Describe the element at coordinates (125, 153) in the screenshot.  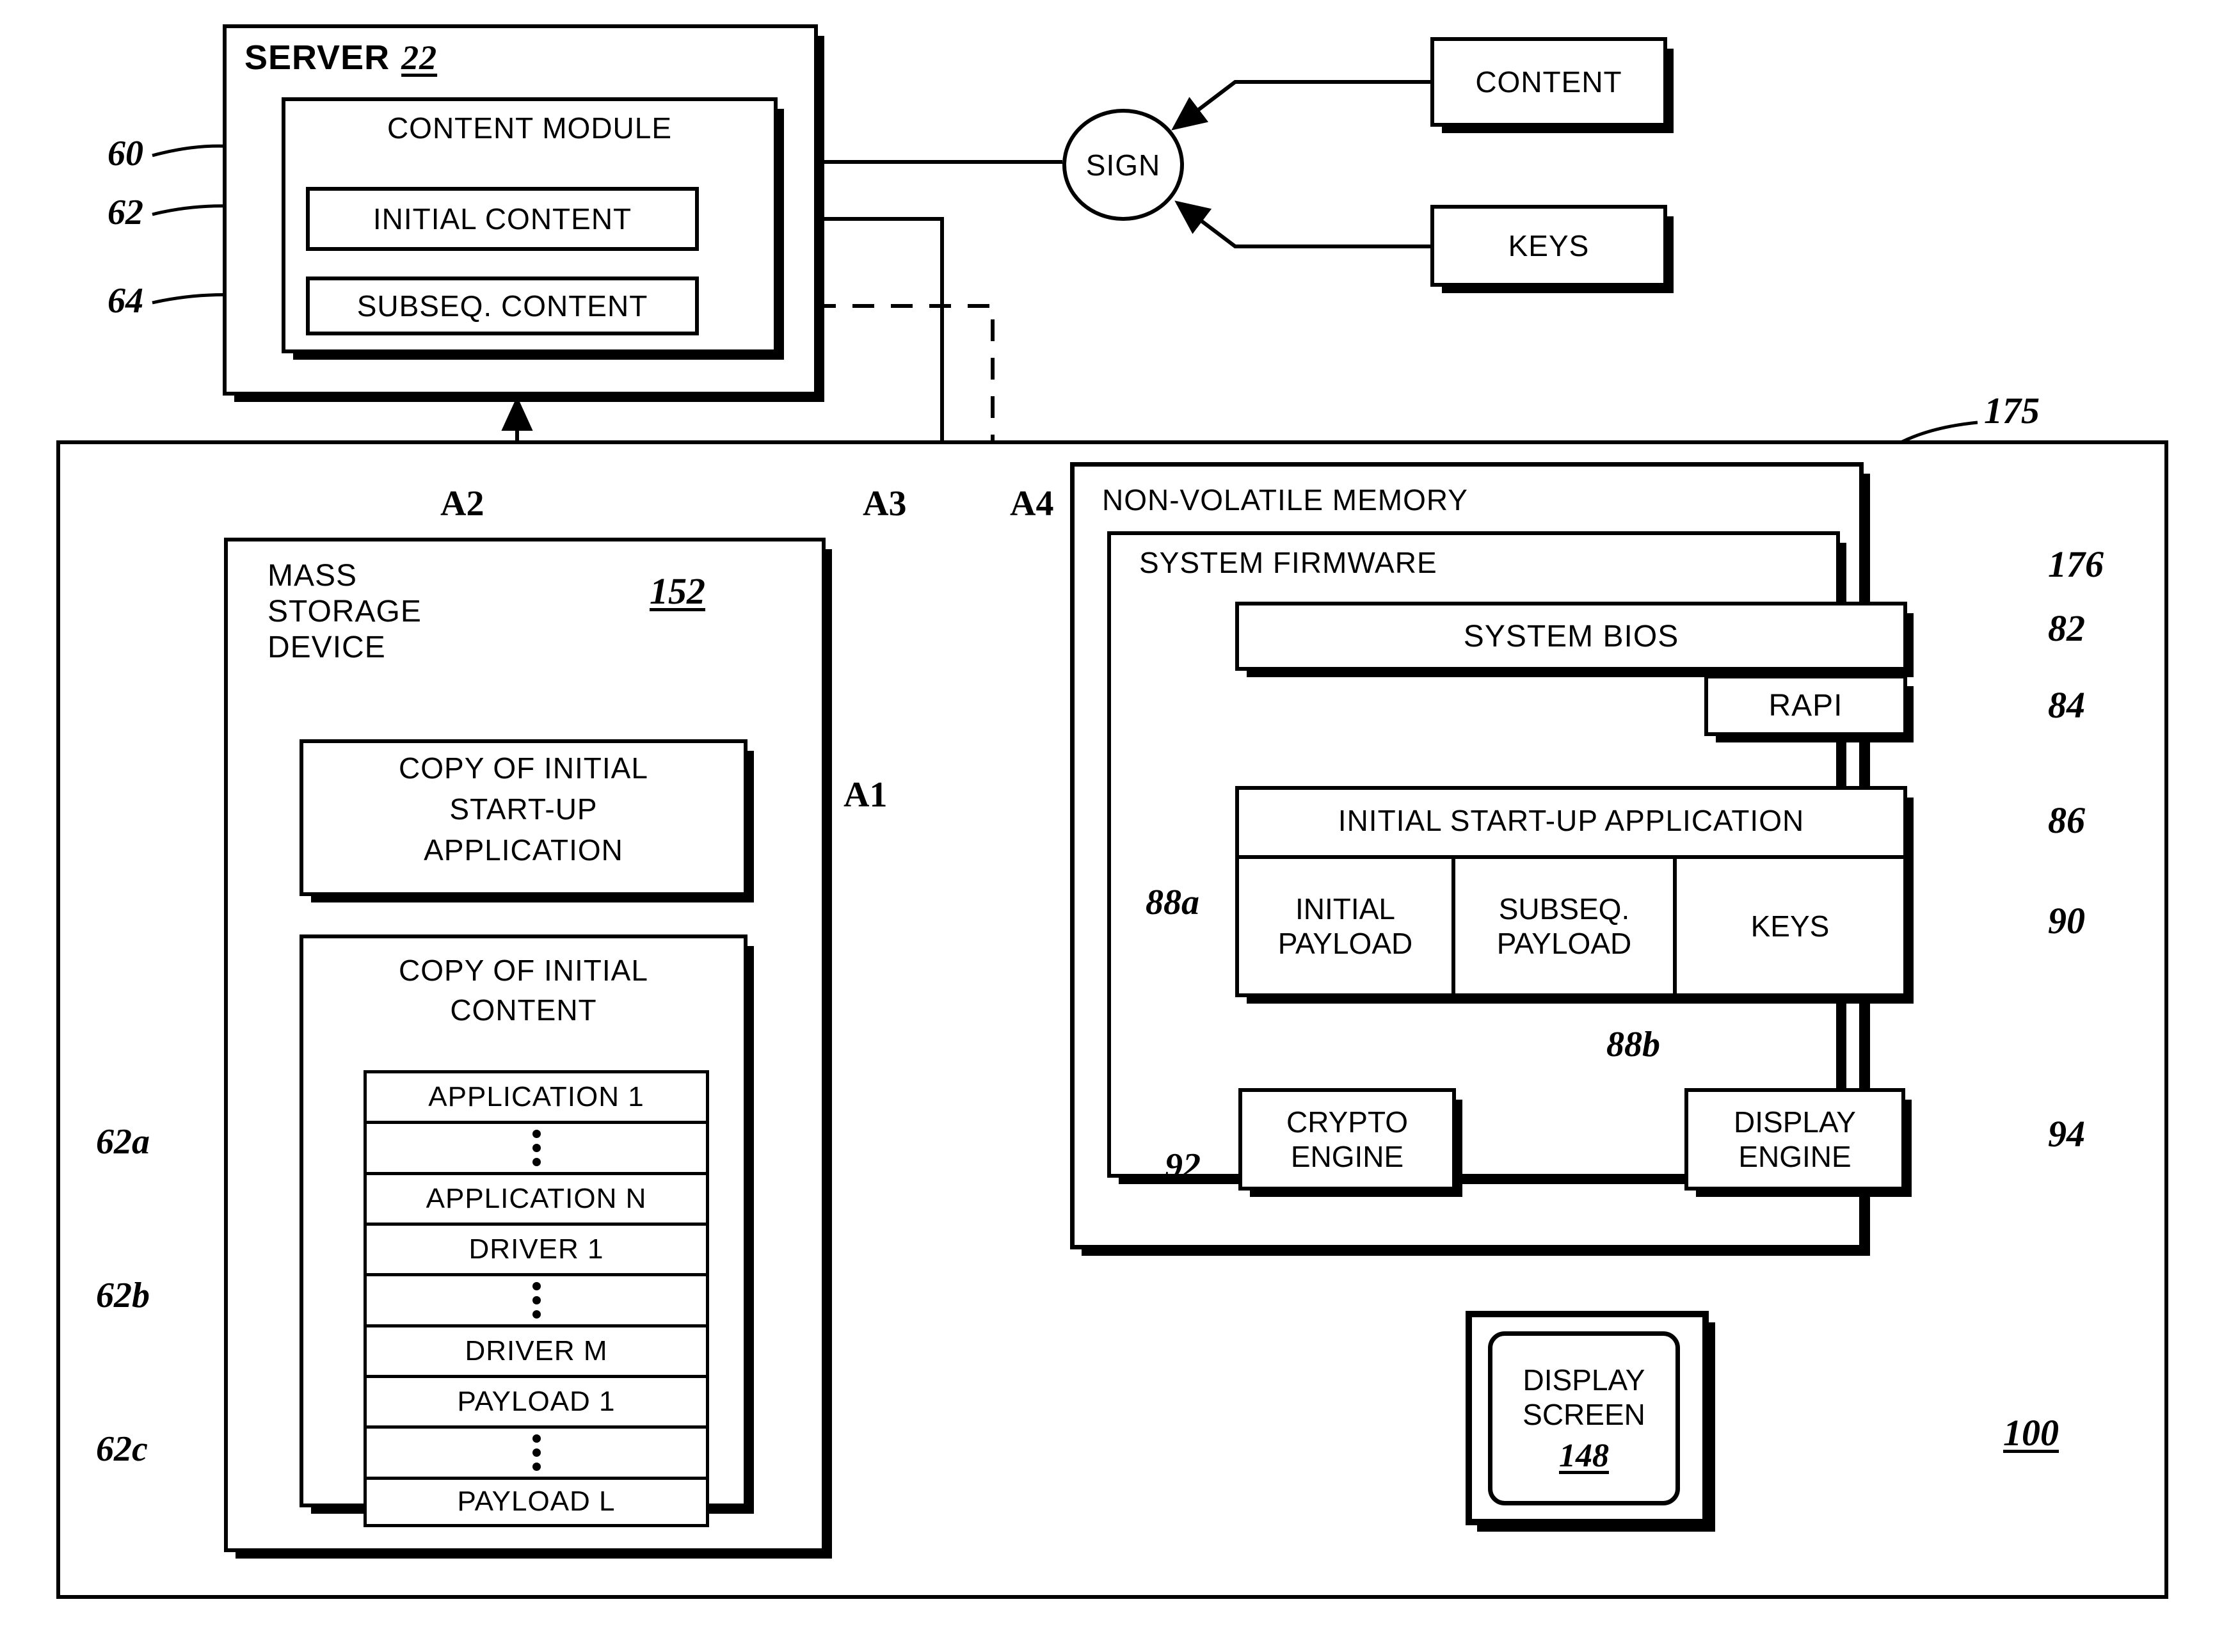
I see `ref-60: 60` at that location.